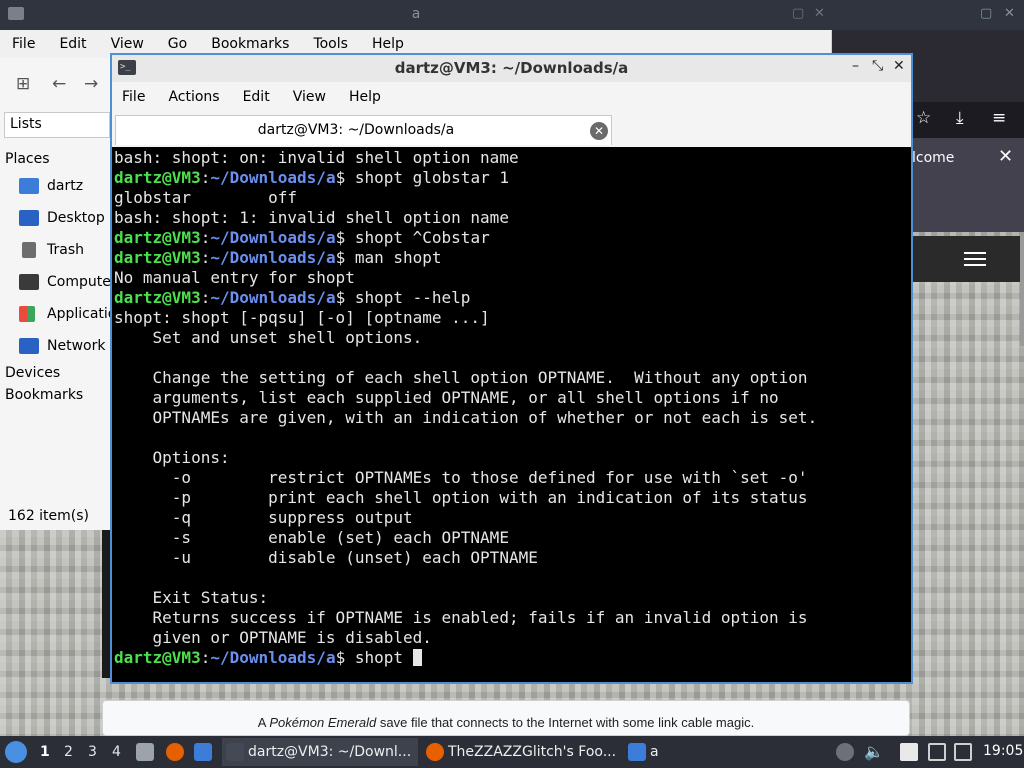 This screenshot has width=1024, height=768. What do you see at coordinates (59, 84) in the screenshot?
I see `back-icon: ←` at bounding box center [59, 84].